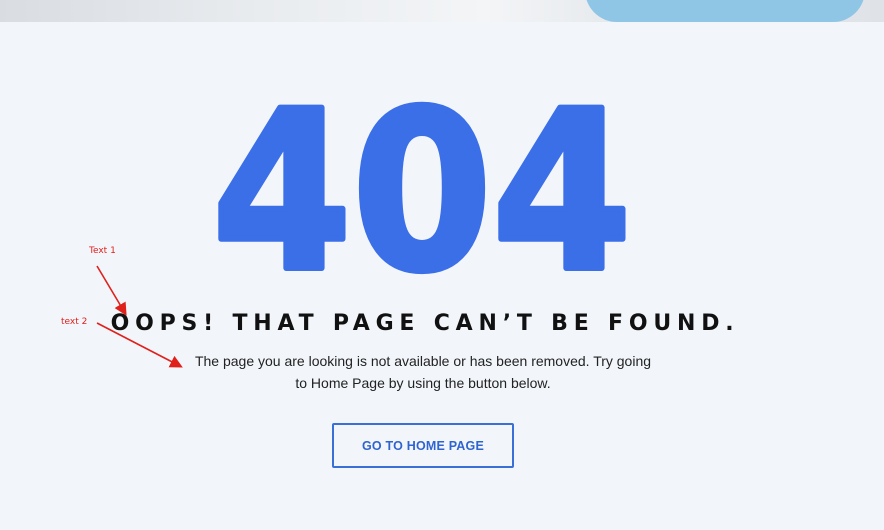  Describe the element at coordinates (423, 445) in the screenshot. I see `go-to-home-button: GO TO HOME PAGE` at that location.